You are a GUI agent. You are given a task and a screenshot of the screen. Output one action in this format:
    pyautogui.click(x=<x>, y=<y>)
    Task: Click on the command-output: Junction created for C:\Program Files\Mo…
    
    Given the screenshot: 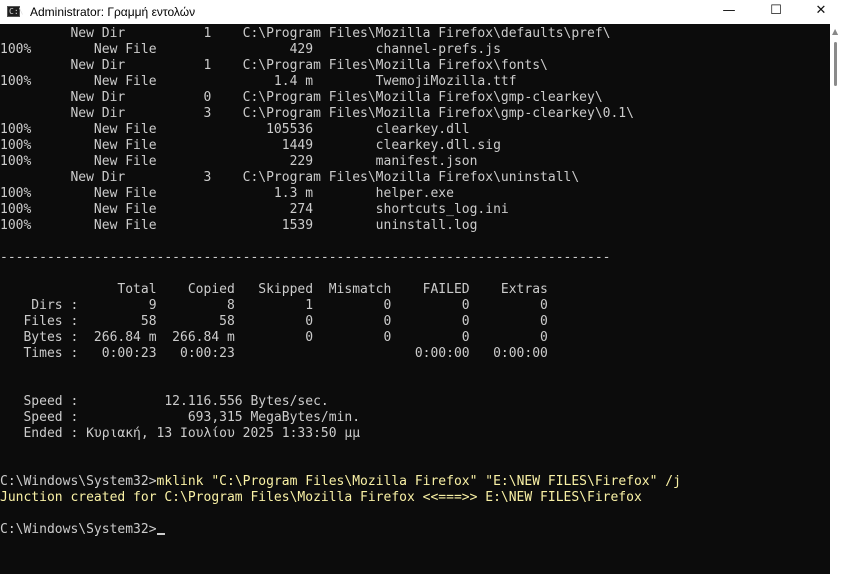 What is the action you would take?
    pyautogui.click(x=321, y=497)
    